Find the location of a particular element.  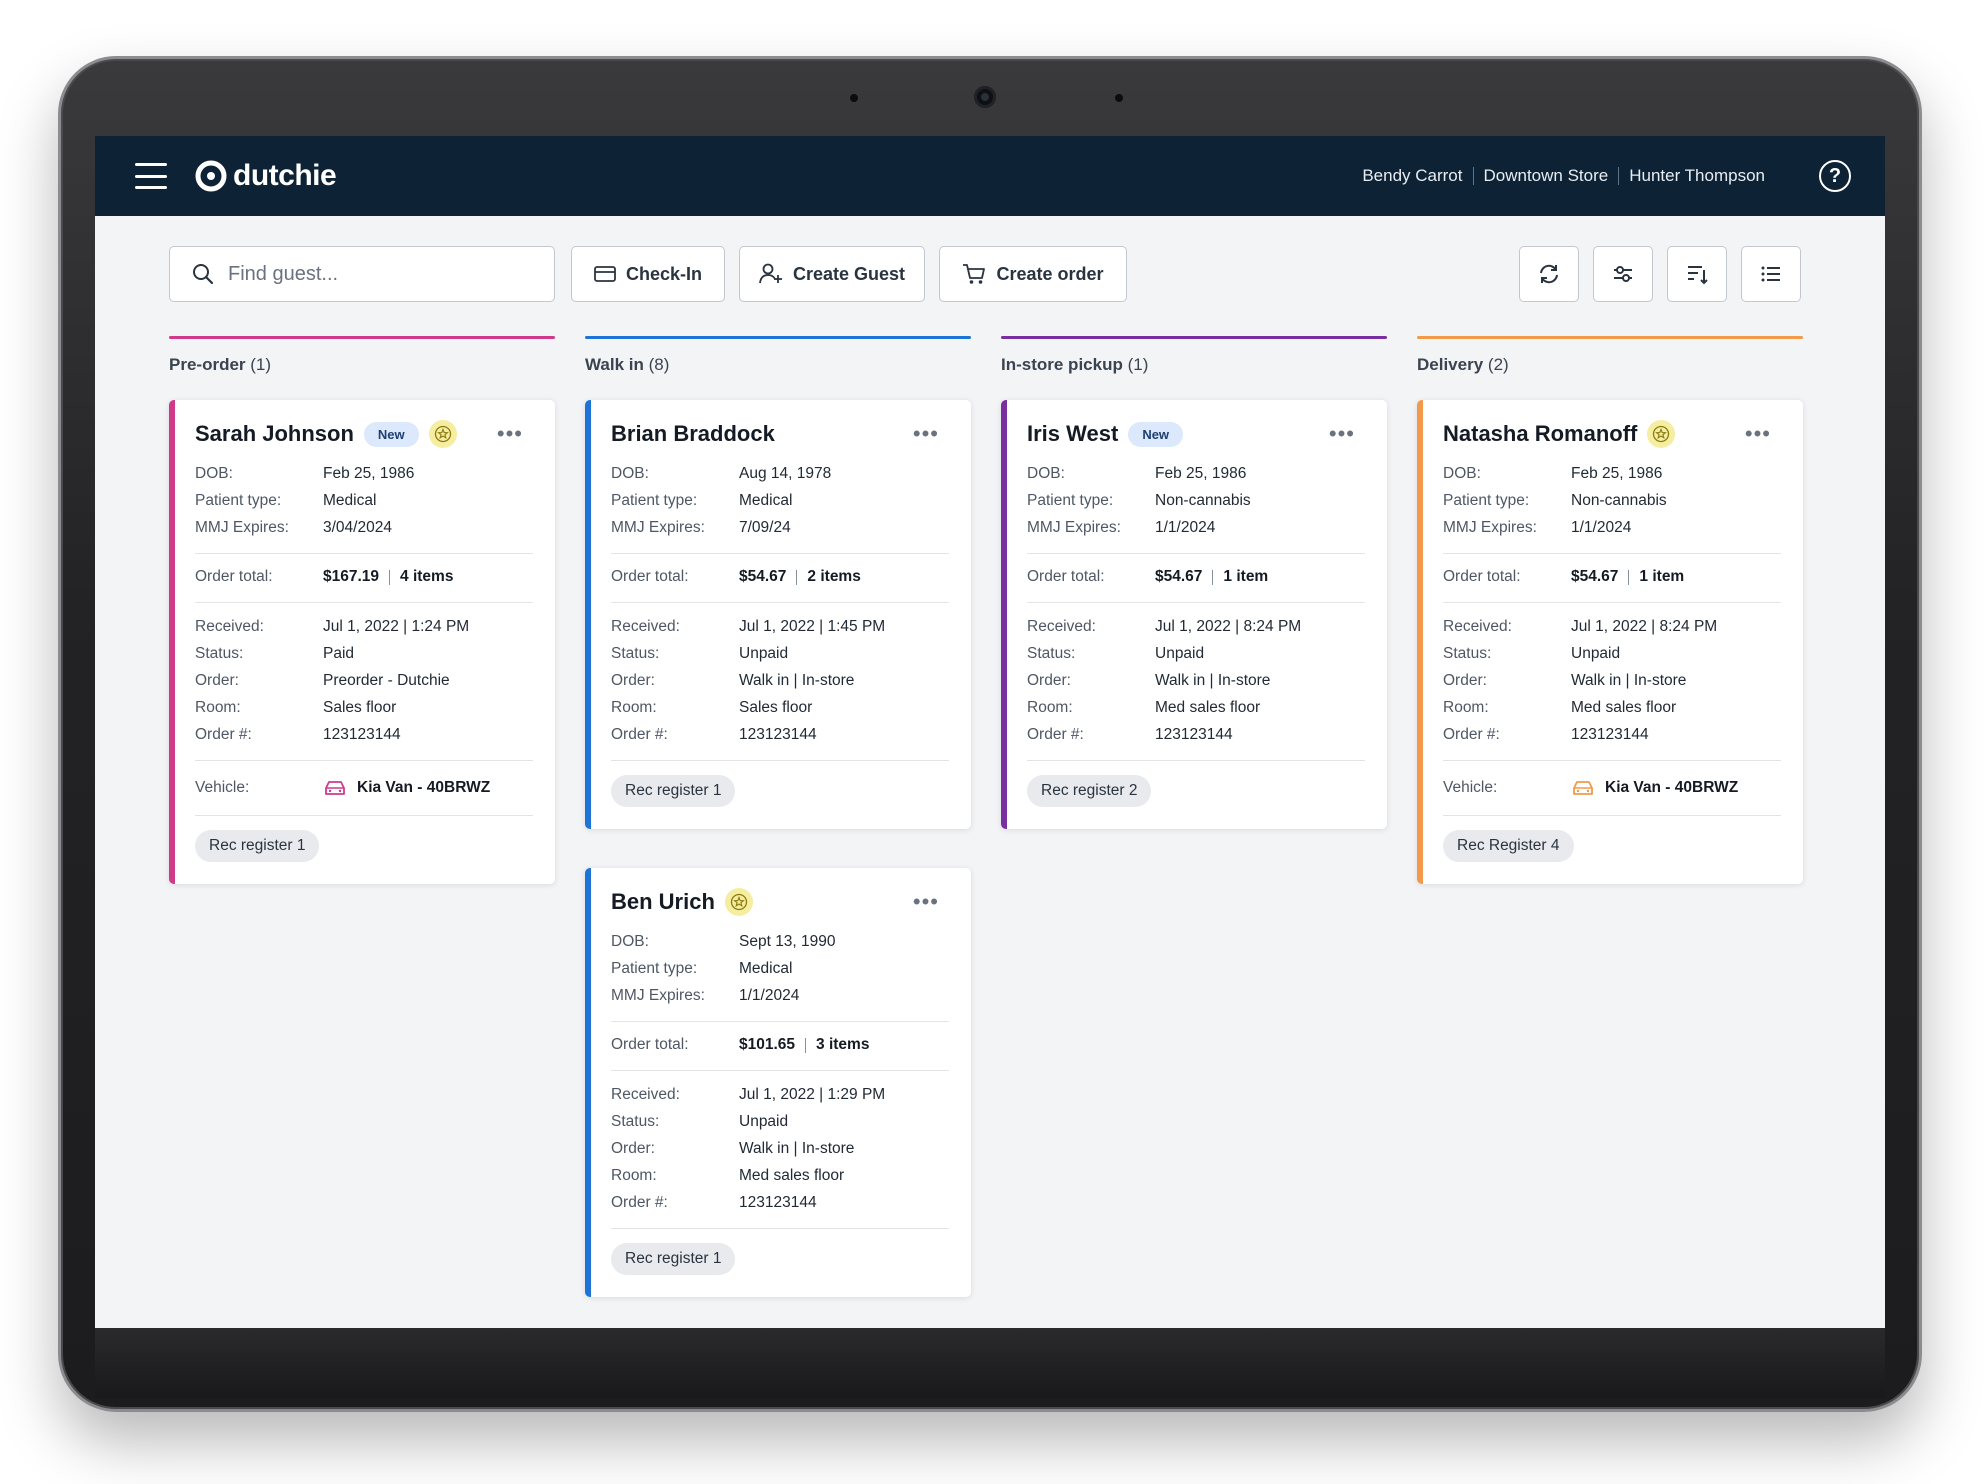

room-value: Med sales floor is located at coordinates (1208, 707).